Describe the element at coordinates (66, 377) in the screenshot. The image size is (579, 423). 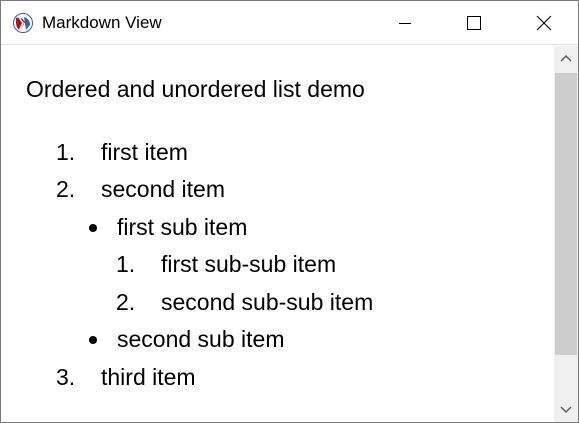
I see `list-number: 3.` at that location.